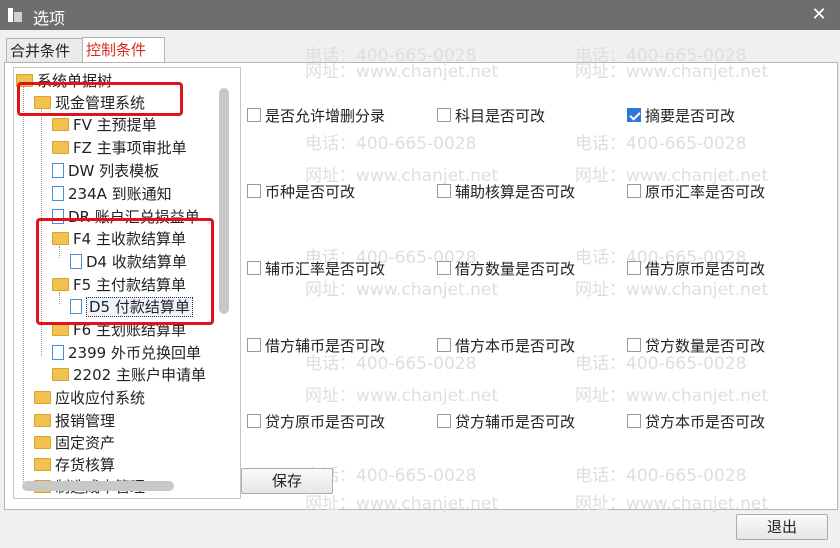  Describe the element at coordinates (316, 116) in the screenshot. I see `option-allow-add-delete-entries: 是否允许增删分录` at that location.